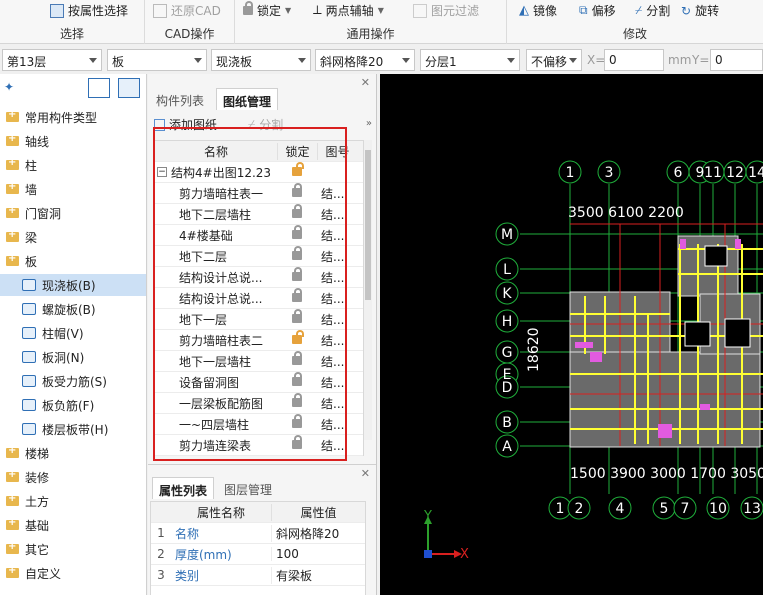 This screenshot has width=763, height=595. I want to click on property-value: 斜网格降20, so click(318, 533).